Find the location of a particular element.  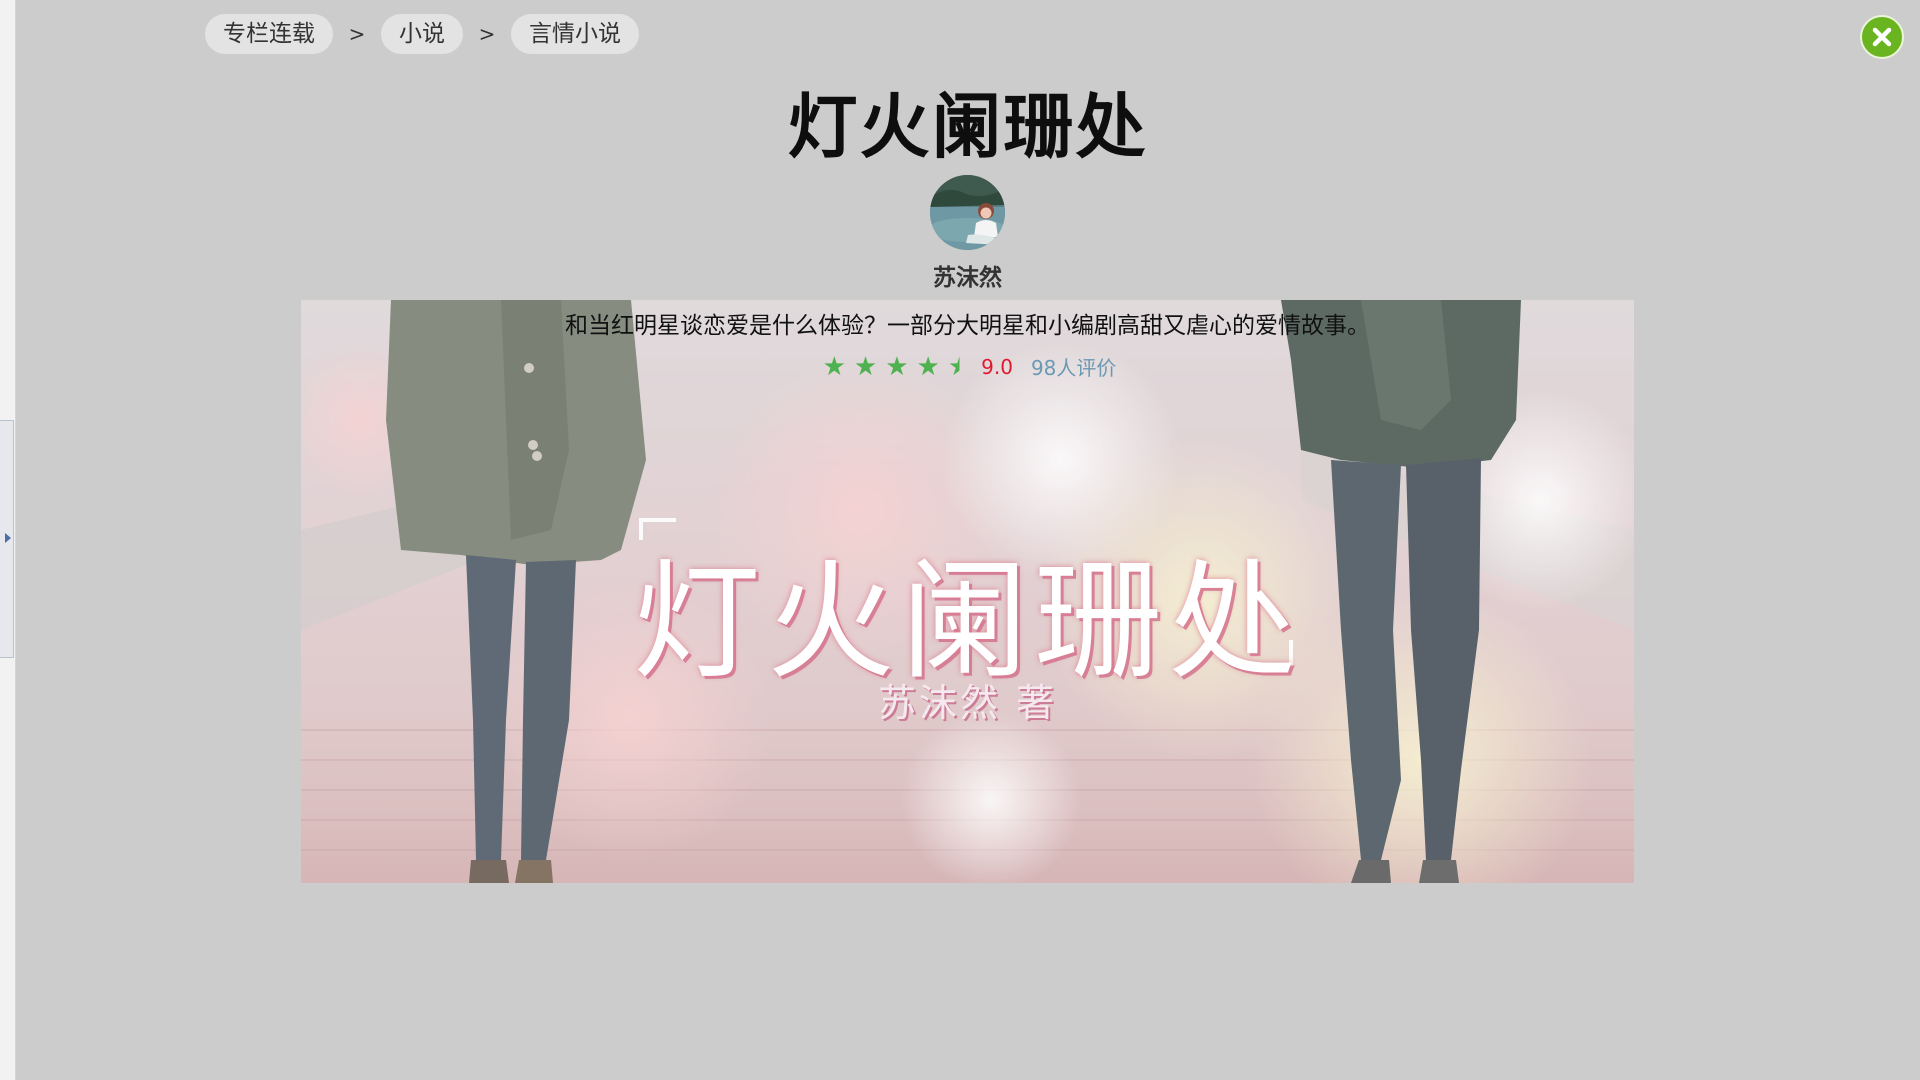

book-title: 灯火阑珊处 is located at coordinates (967, 127).